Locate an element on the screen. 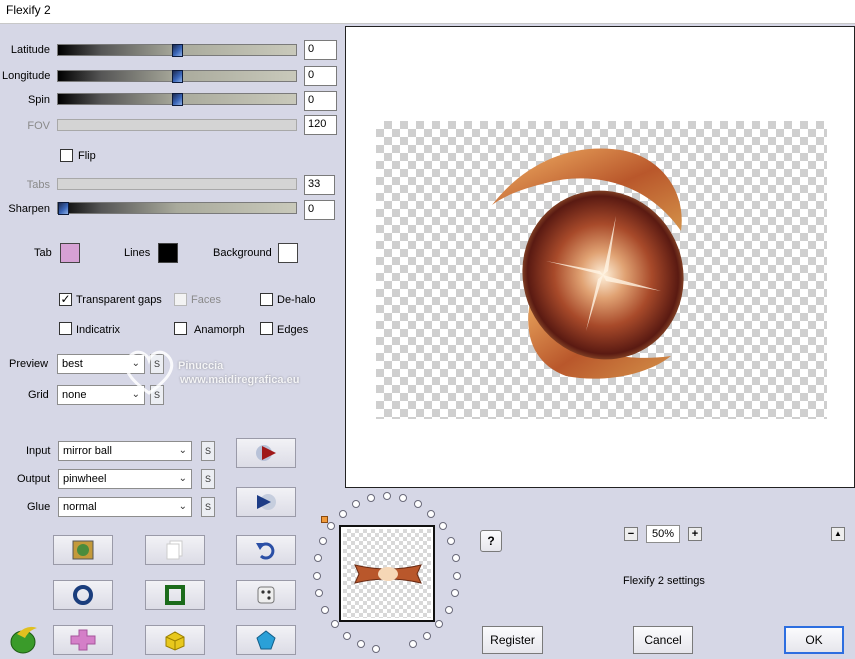 This screenshot has height=659, width=855. longitude-slider-thumb is located at coordinates (177, 76).